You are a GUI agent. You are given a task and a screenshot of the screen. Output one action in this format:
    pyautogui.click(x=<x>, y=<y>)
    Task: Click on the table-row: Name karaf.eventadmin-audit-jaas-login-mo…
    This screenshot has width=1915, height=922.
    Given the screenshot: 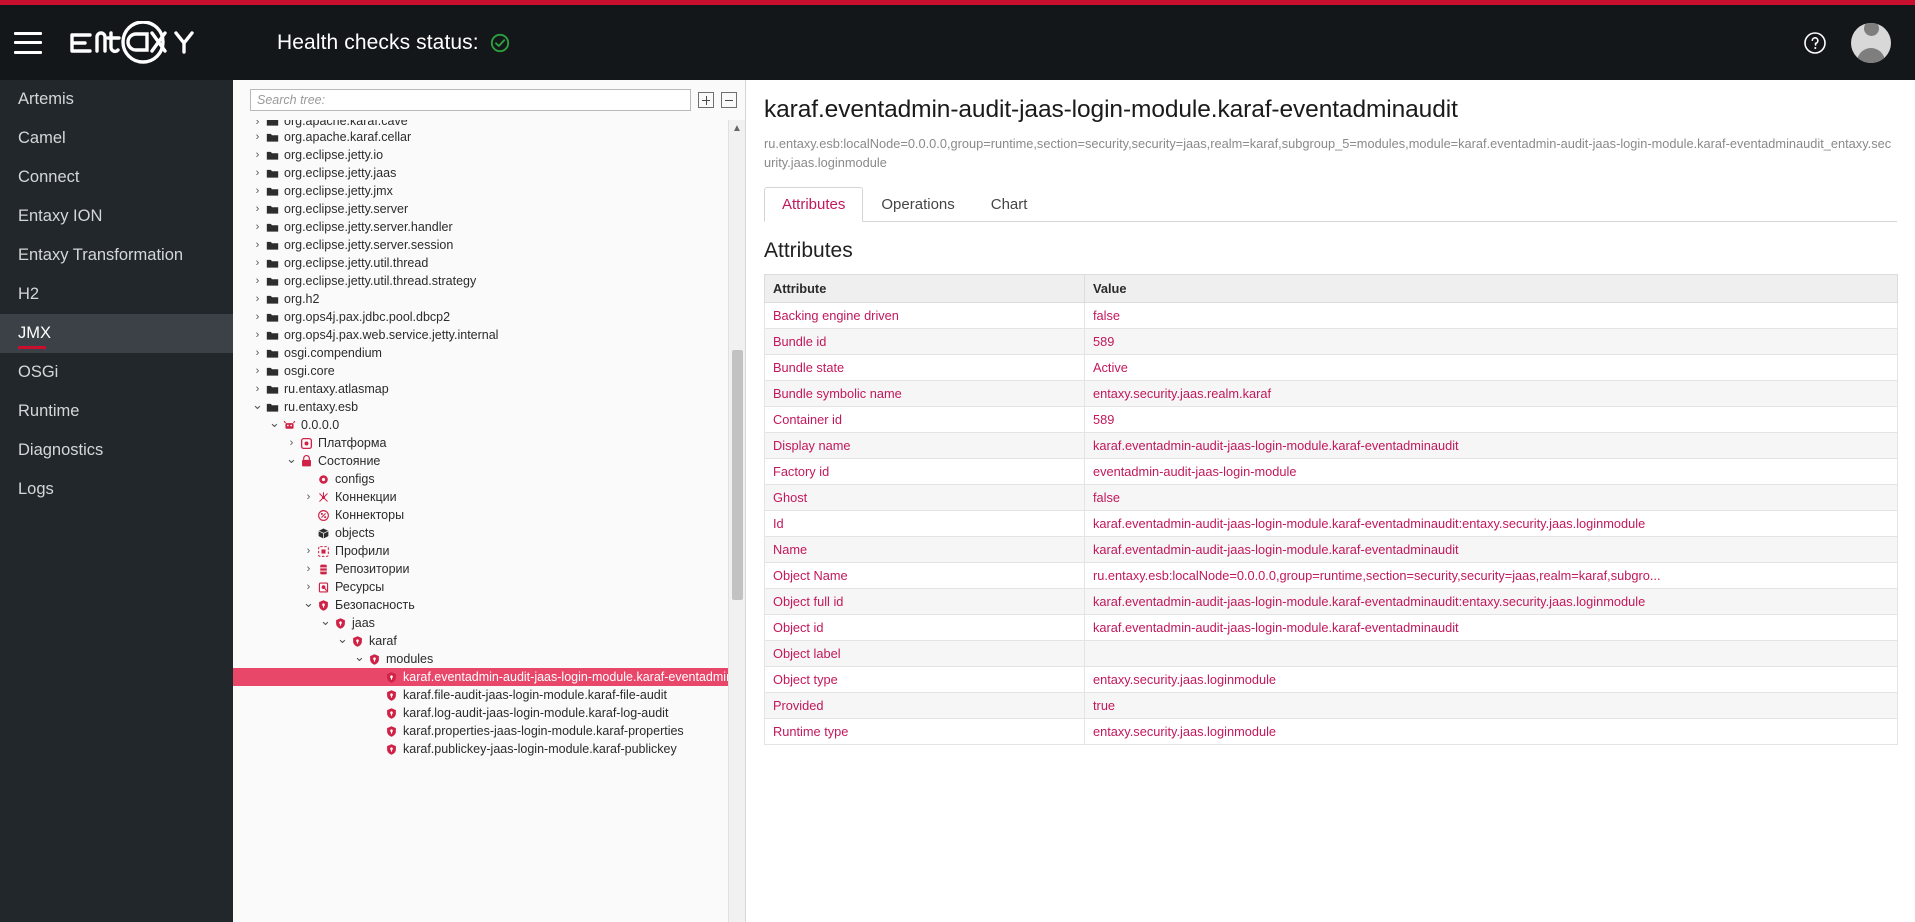 What is the action you would take?
    pyautogui.click(x=1331, y=549)
    